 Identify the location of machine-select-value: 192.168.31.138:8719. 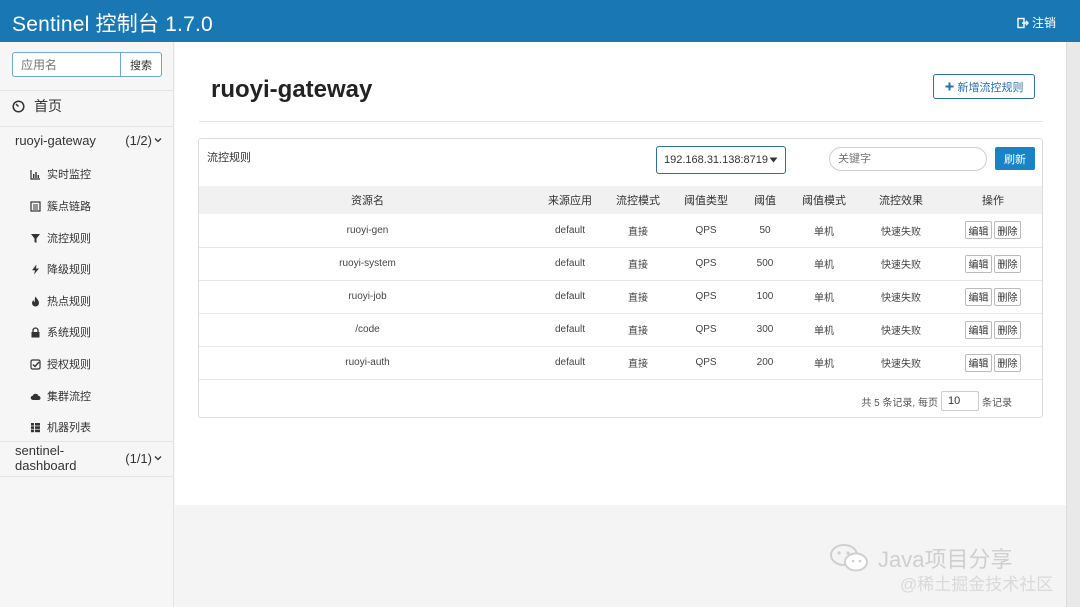
(716, 160).